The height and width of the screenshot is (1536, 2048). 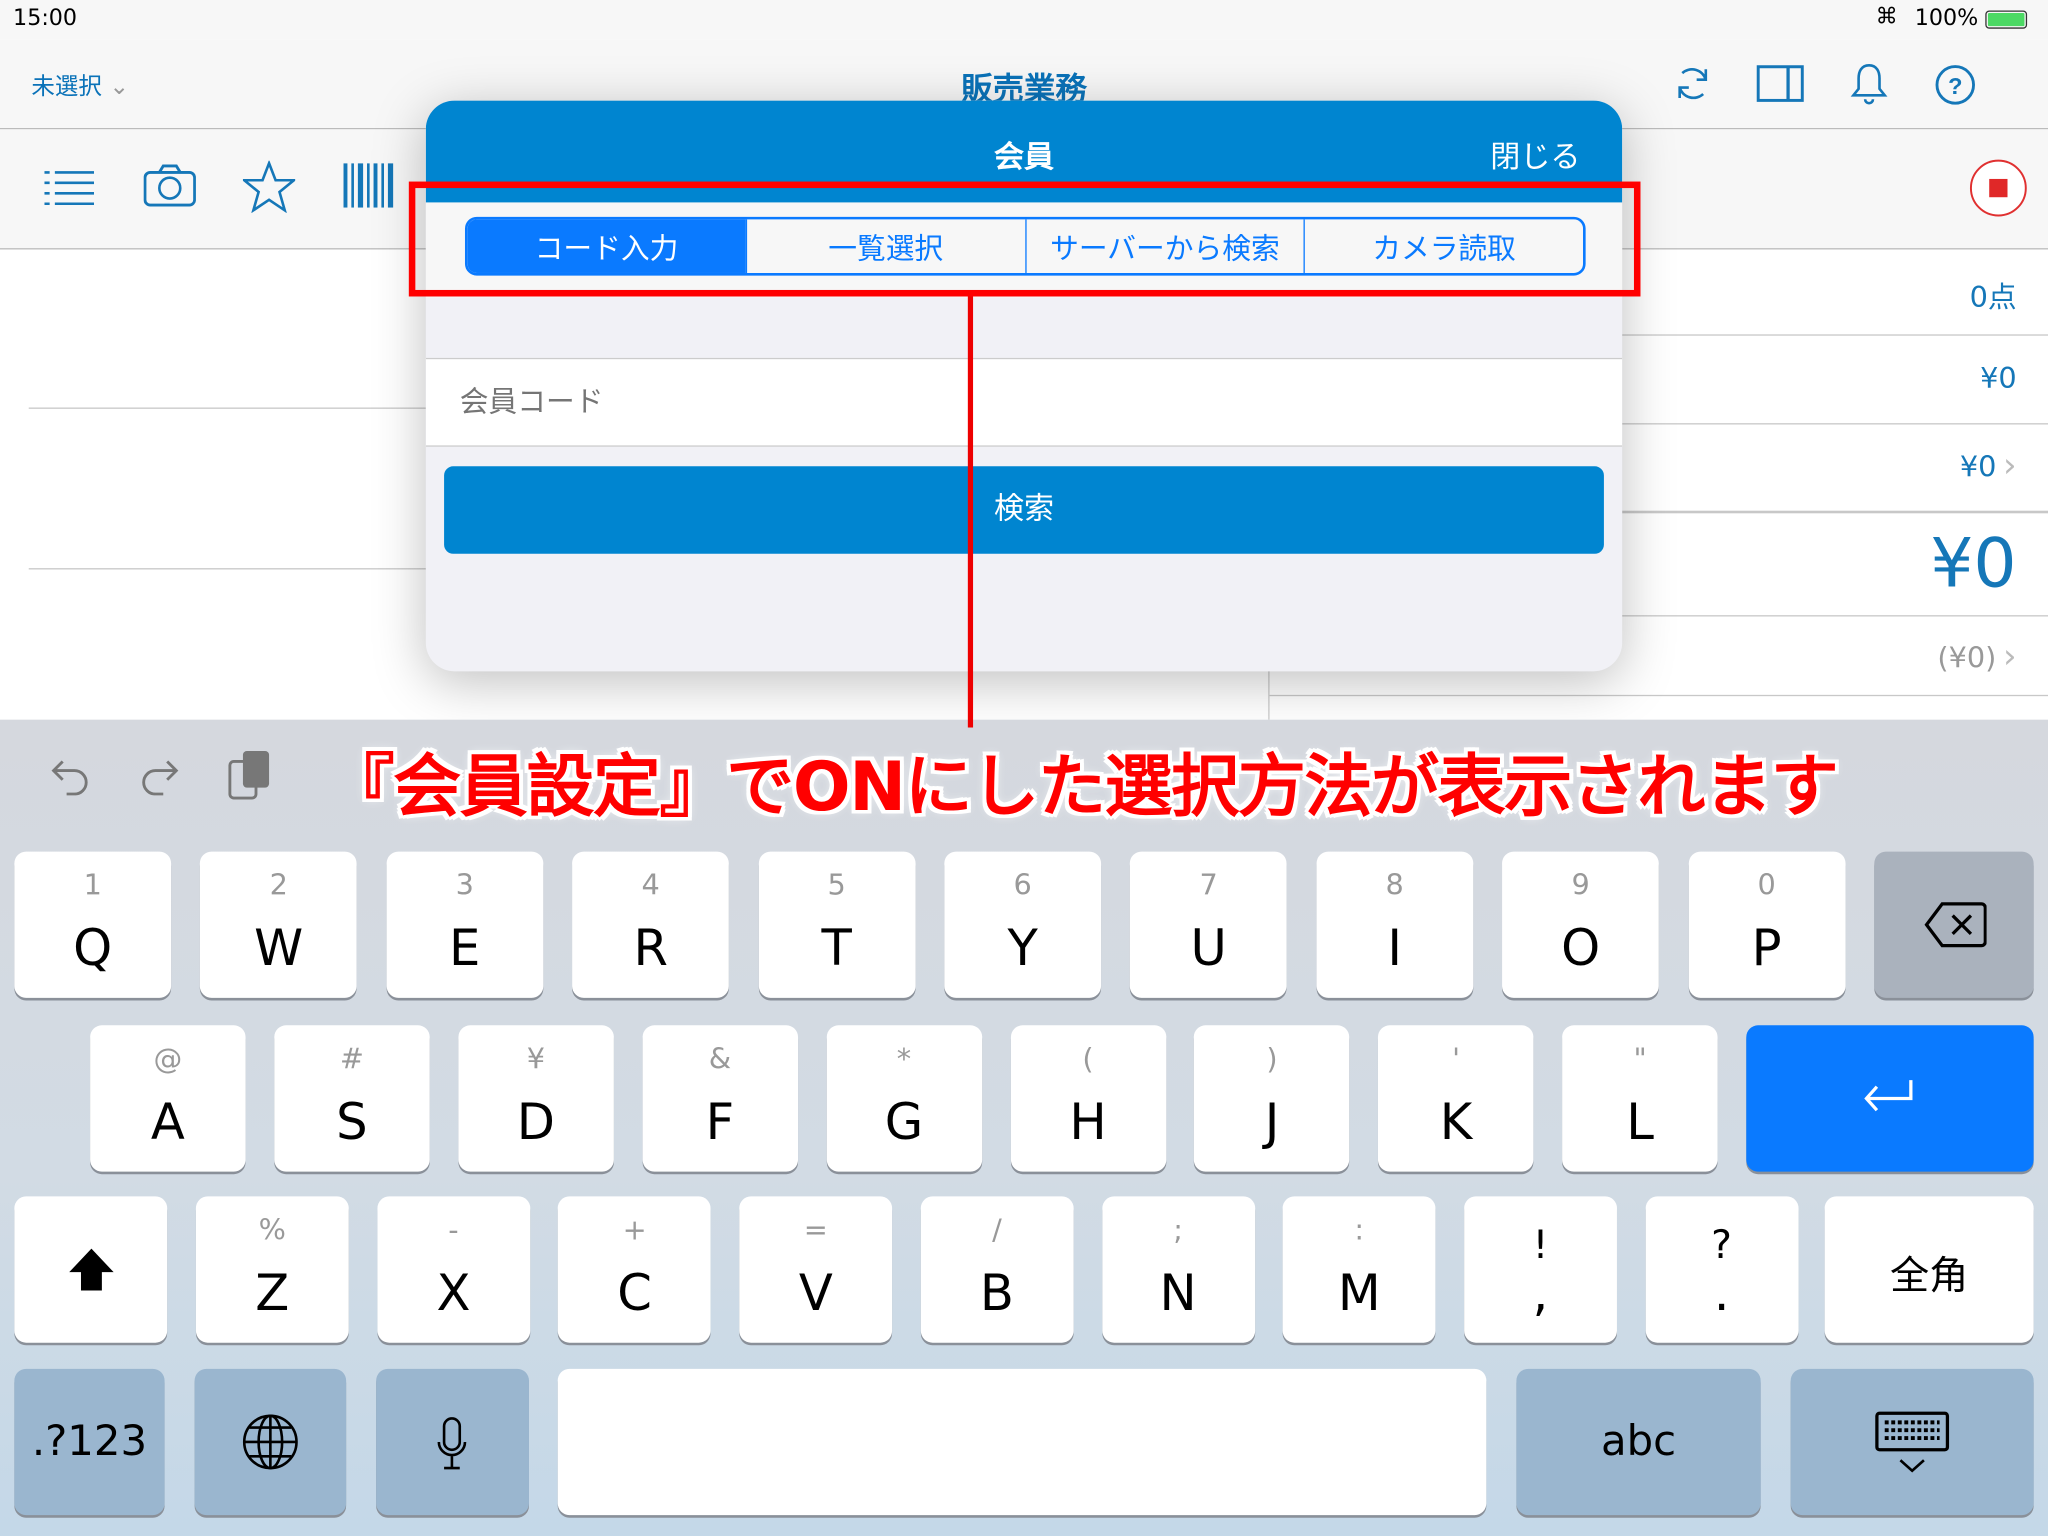 I want to click on key-q: 1Q, so click(x=93, y=924).